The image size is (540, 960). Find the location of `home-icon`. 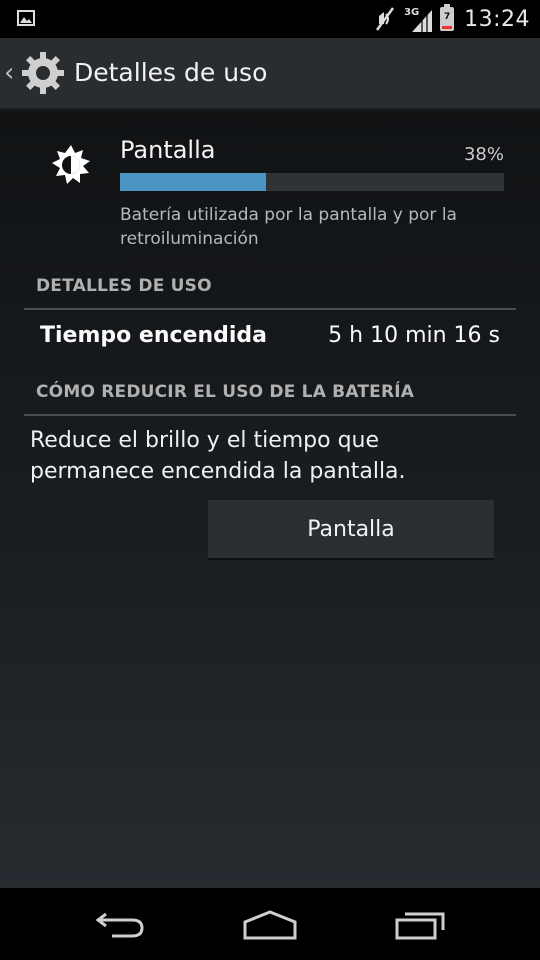

home-icon is located at coordinates (270, 924).